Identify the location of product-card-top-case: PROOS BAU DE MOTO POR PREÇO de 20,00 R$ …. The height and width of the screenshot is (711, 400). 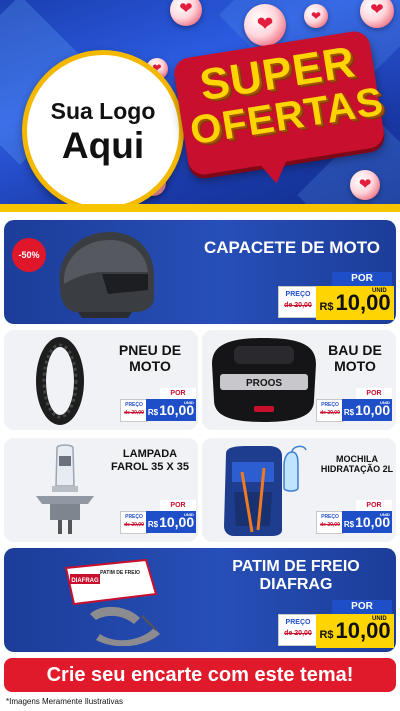
(299, 380).